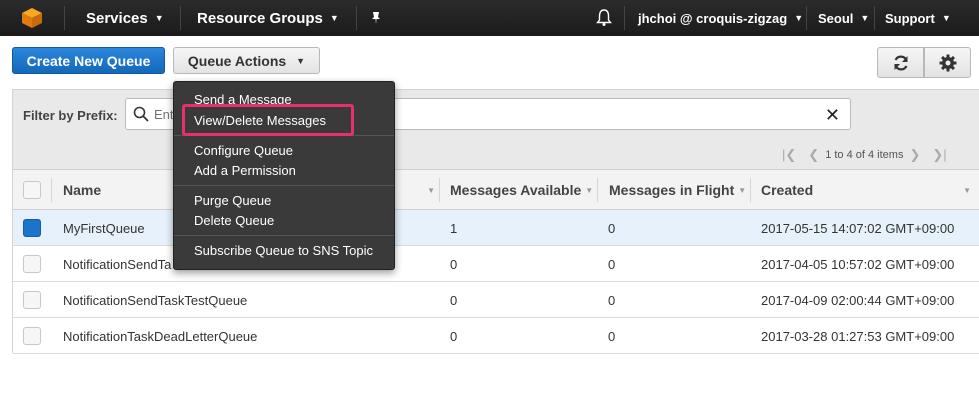 Image resolution: width=979 pixels, height=415 pixels. Describe the element at coordinates (32, 18) in the screenshot. I see `aws-logo-icon` at that location.